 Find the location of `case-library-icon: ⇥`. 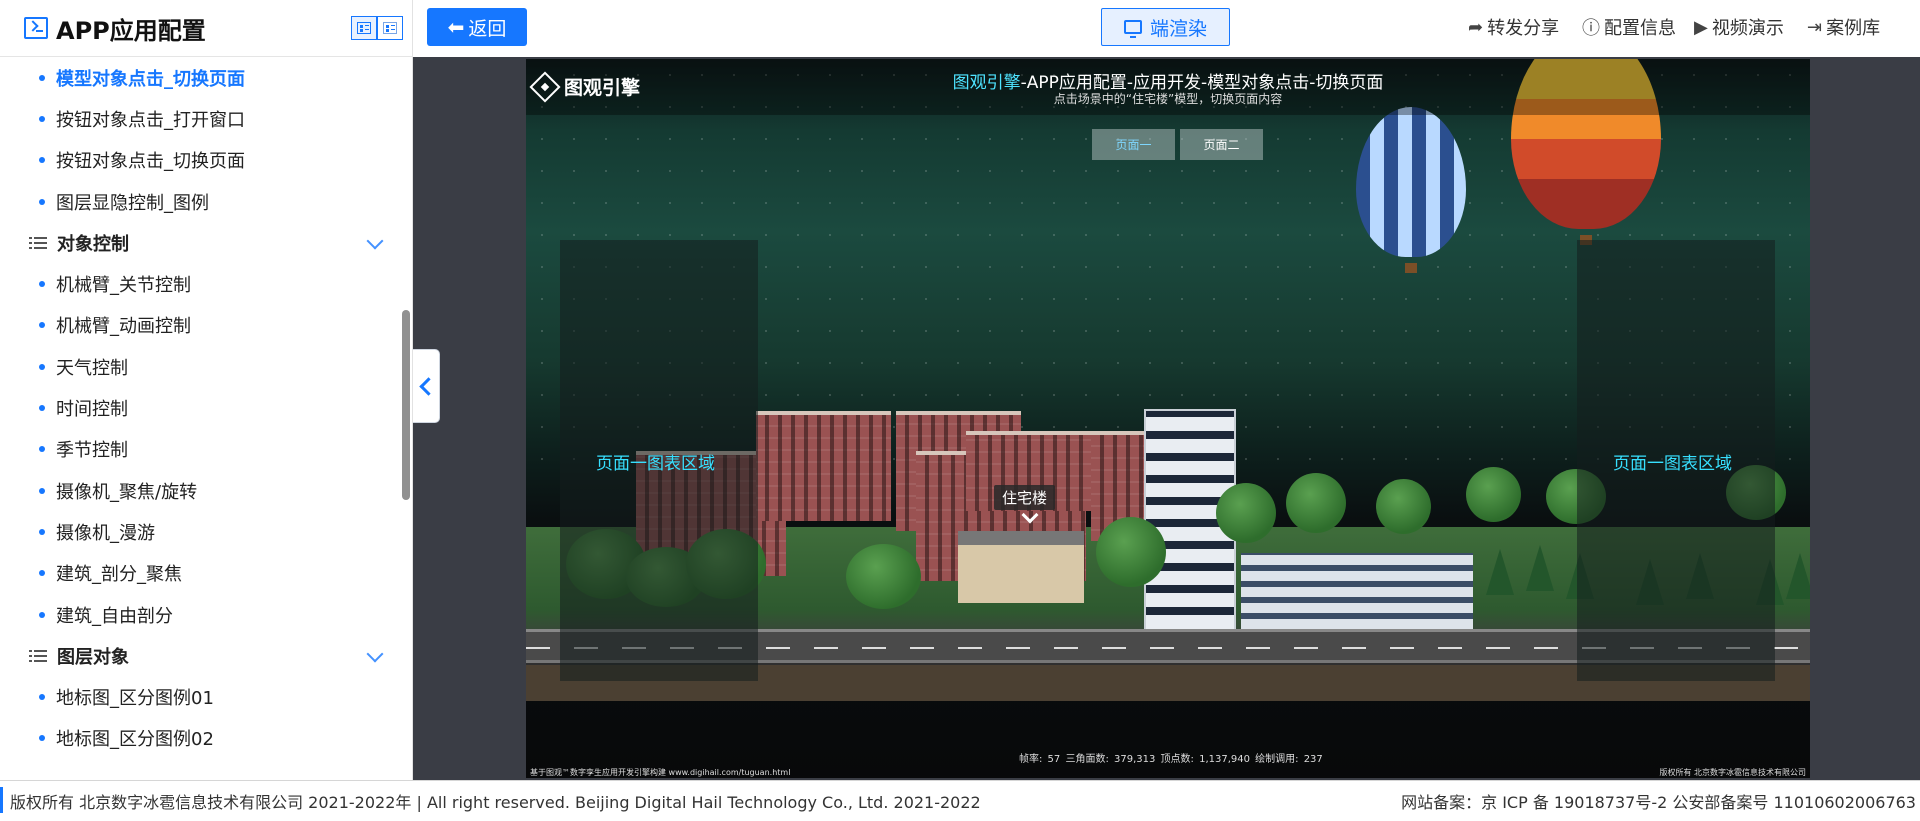

case-library-icon: ⇥ is located at coordinates (1815, 27).